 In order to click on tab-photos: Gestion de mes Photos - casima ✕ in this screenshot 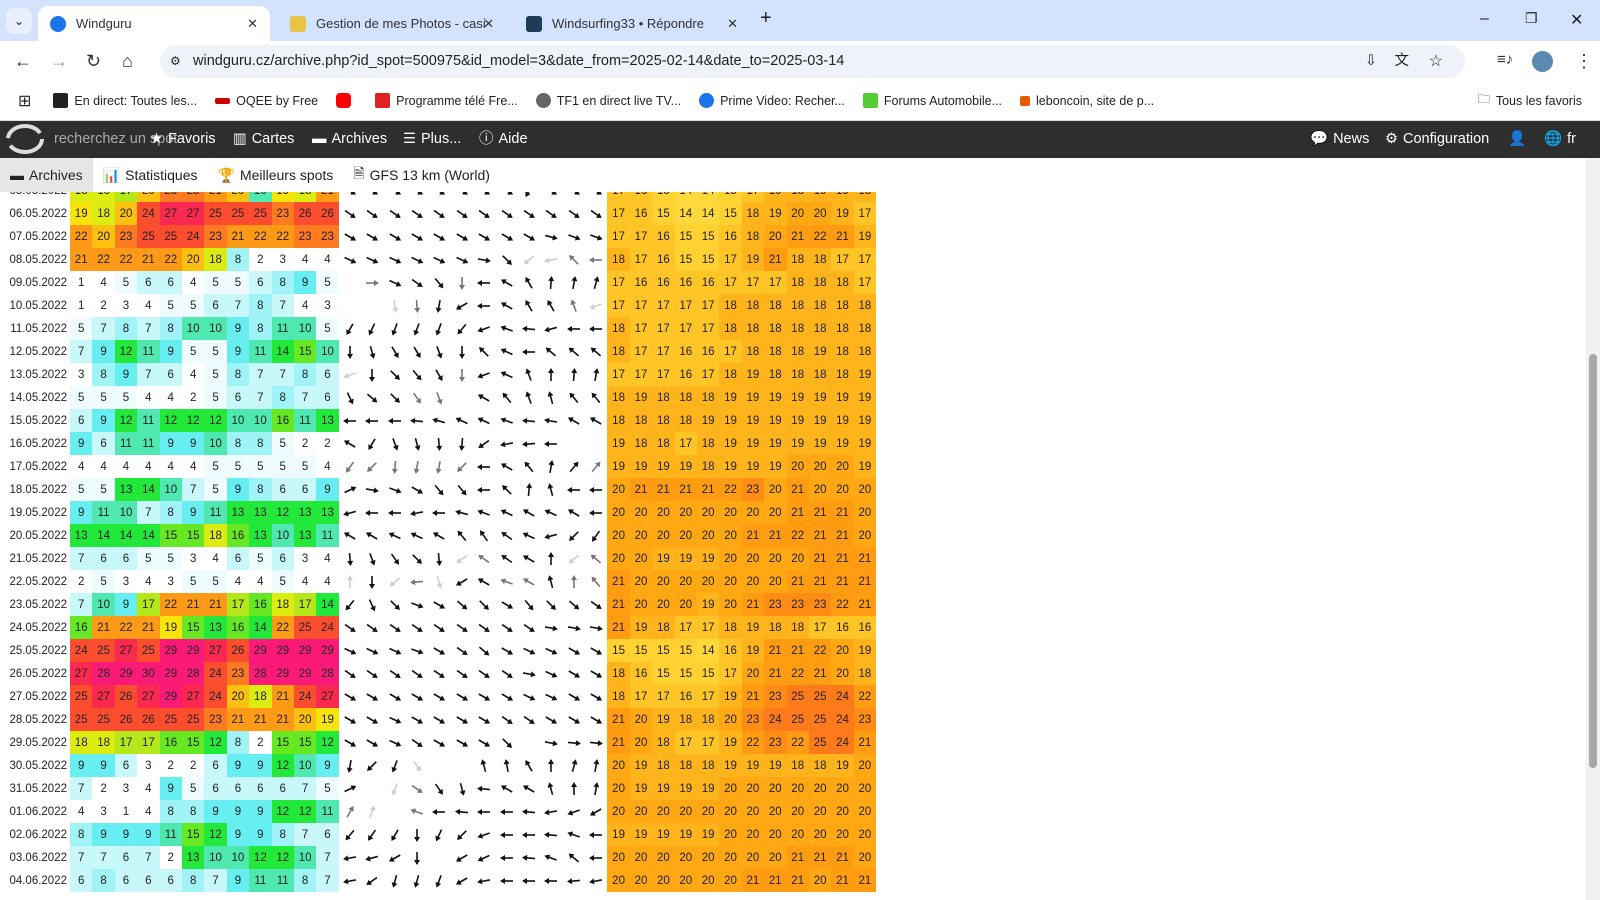, I will do `click(392, 23)`.